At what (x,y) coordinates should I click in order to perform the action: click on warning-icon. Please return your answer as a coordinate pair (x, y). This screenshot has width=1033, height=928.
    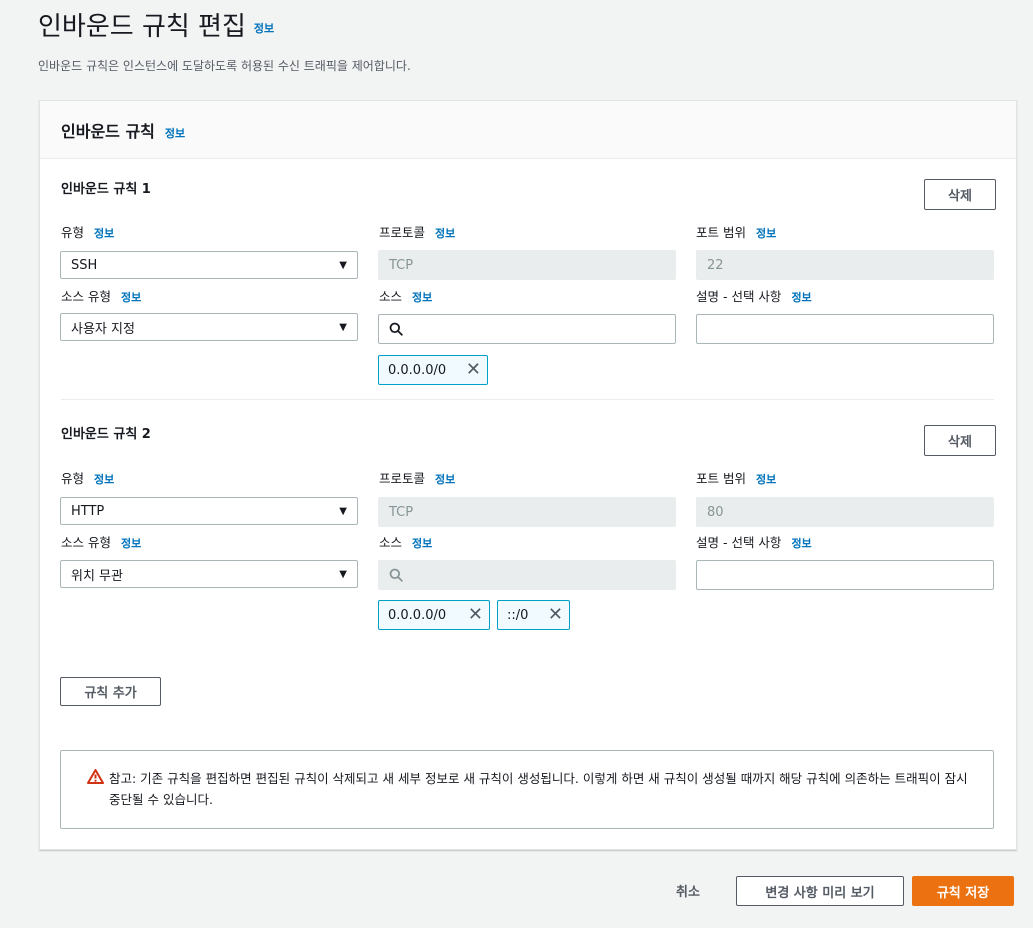
    Looking at the image, I should click on (95, 776).